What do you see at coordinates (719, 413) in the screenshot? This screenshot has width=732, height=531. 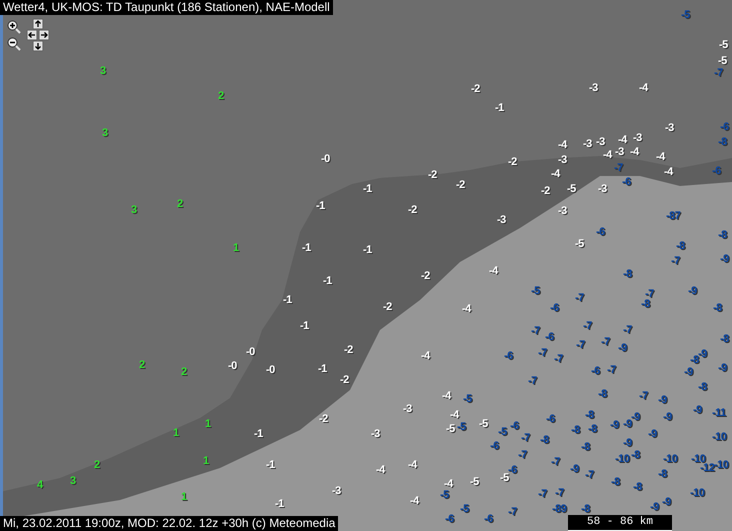 I see `dew-point-label: -11` at bounding box center [719, 413].